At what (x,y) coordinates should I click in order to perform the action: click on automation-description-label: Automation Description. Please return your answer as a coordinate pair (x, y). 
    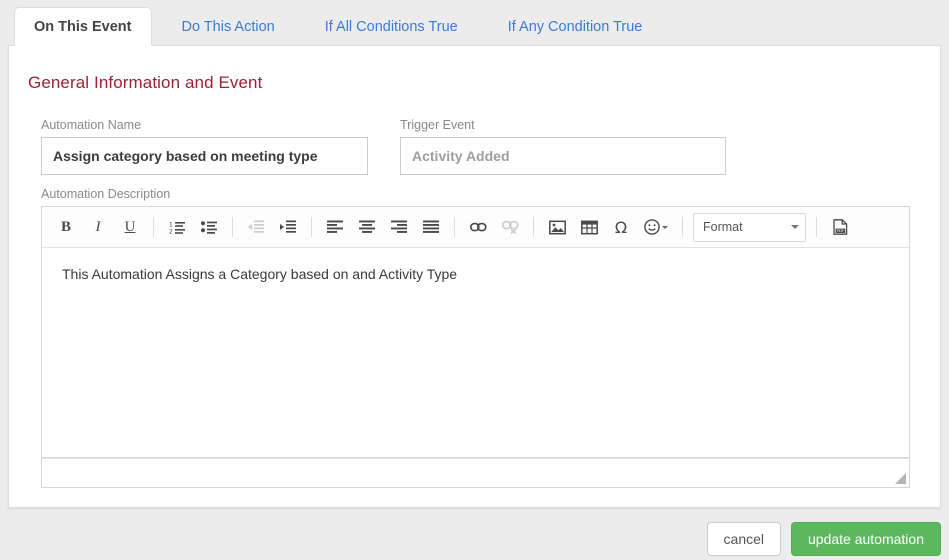
    Looking at the image, I should click on (106, 194).